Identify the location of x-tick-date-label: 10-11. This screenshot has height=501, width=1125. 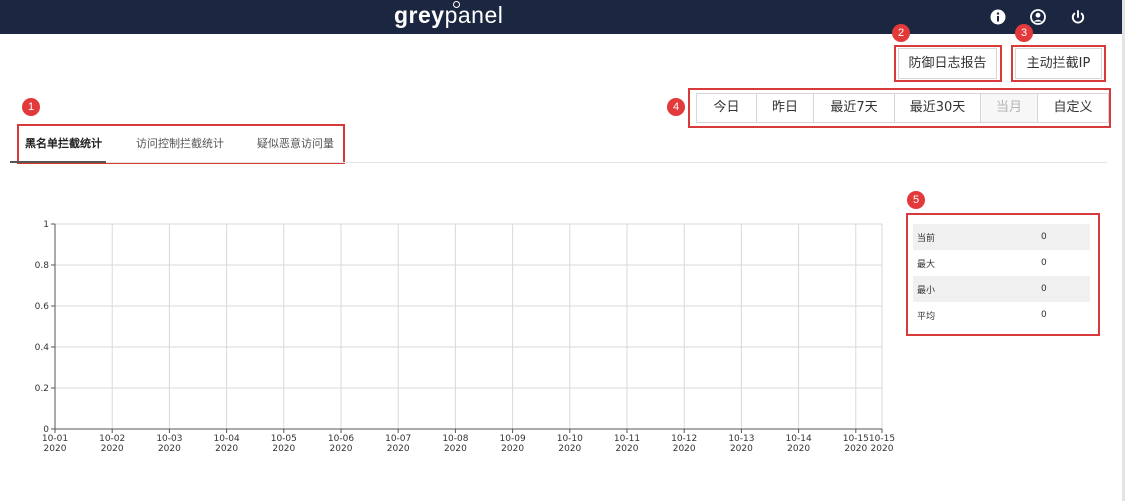
(627, 439).